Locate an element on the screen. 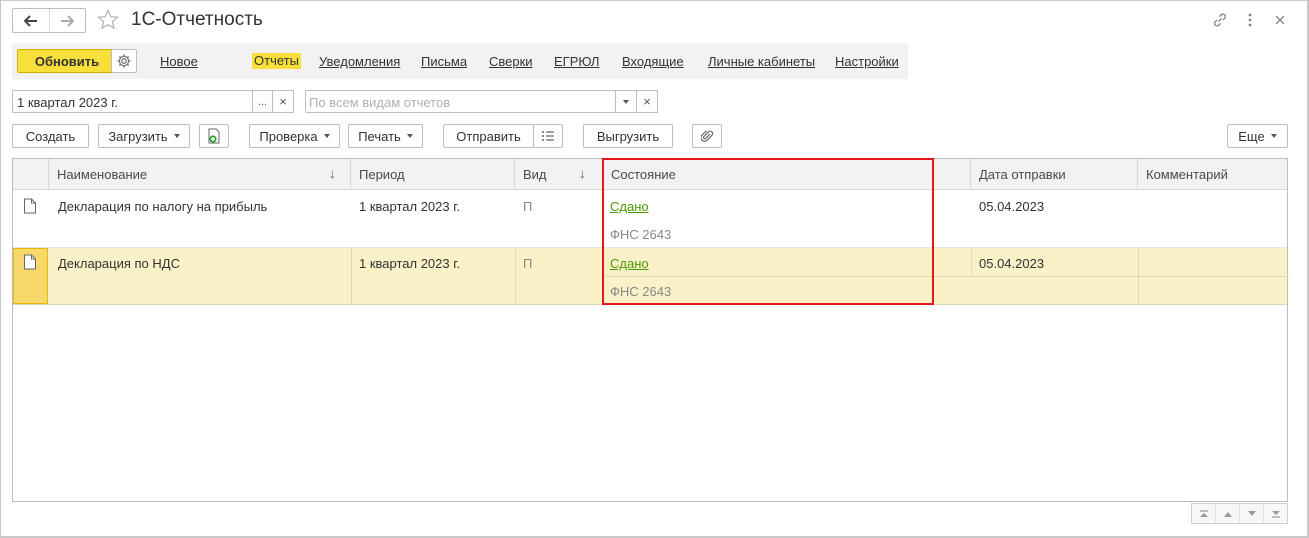  settings-button is located at coordinates (124, 61).